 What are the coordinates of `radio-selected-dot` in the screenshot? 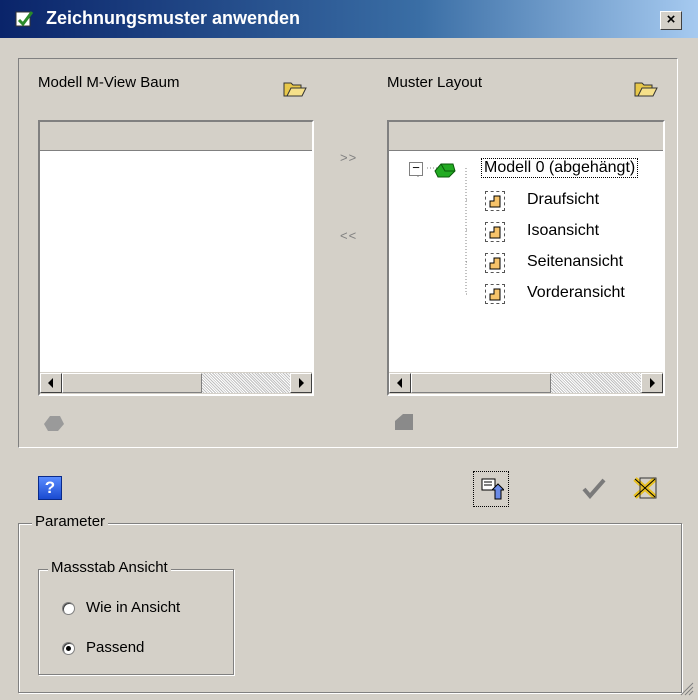 It's located at (68, 648).